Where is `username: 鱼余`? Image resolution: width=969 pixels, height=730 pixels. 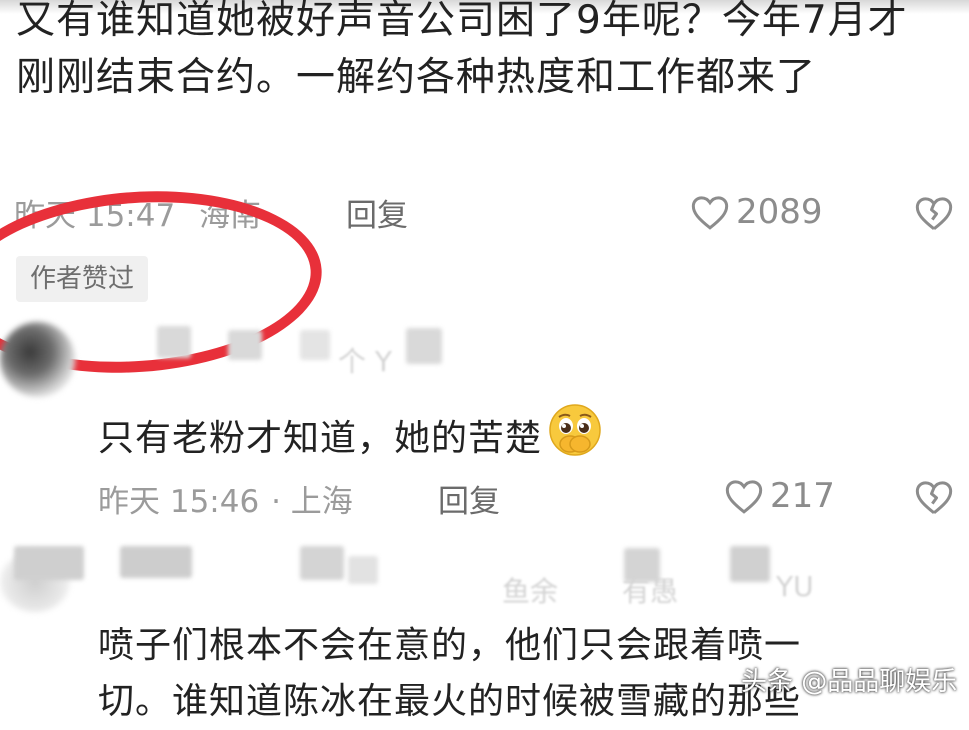
username: 鱼余 is located at coordinates (530, 590).